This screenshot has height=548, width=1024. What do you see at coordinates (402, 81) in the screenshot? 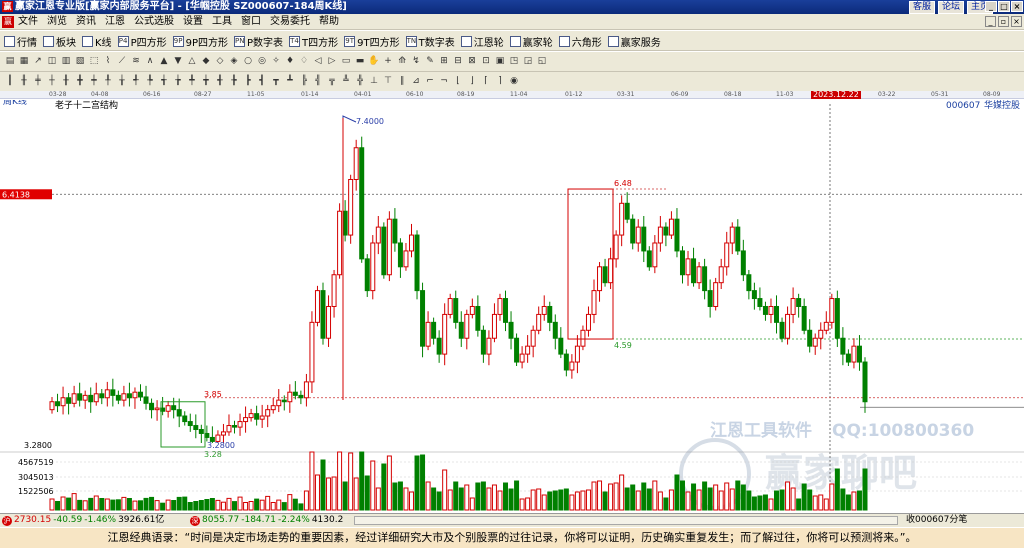
I see `analysis-tool-28-icon: ∥` at bounding box center [402, 81].